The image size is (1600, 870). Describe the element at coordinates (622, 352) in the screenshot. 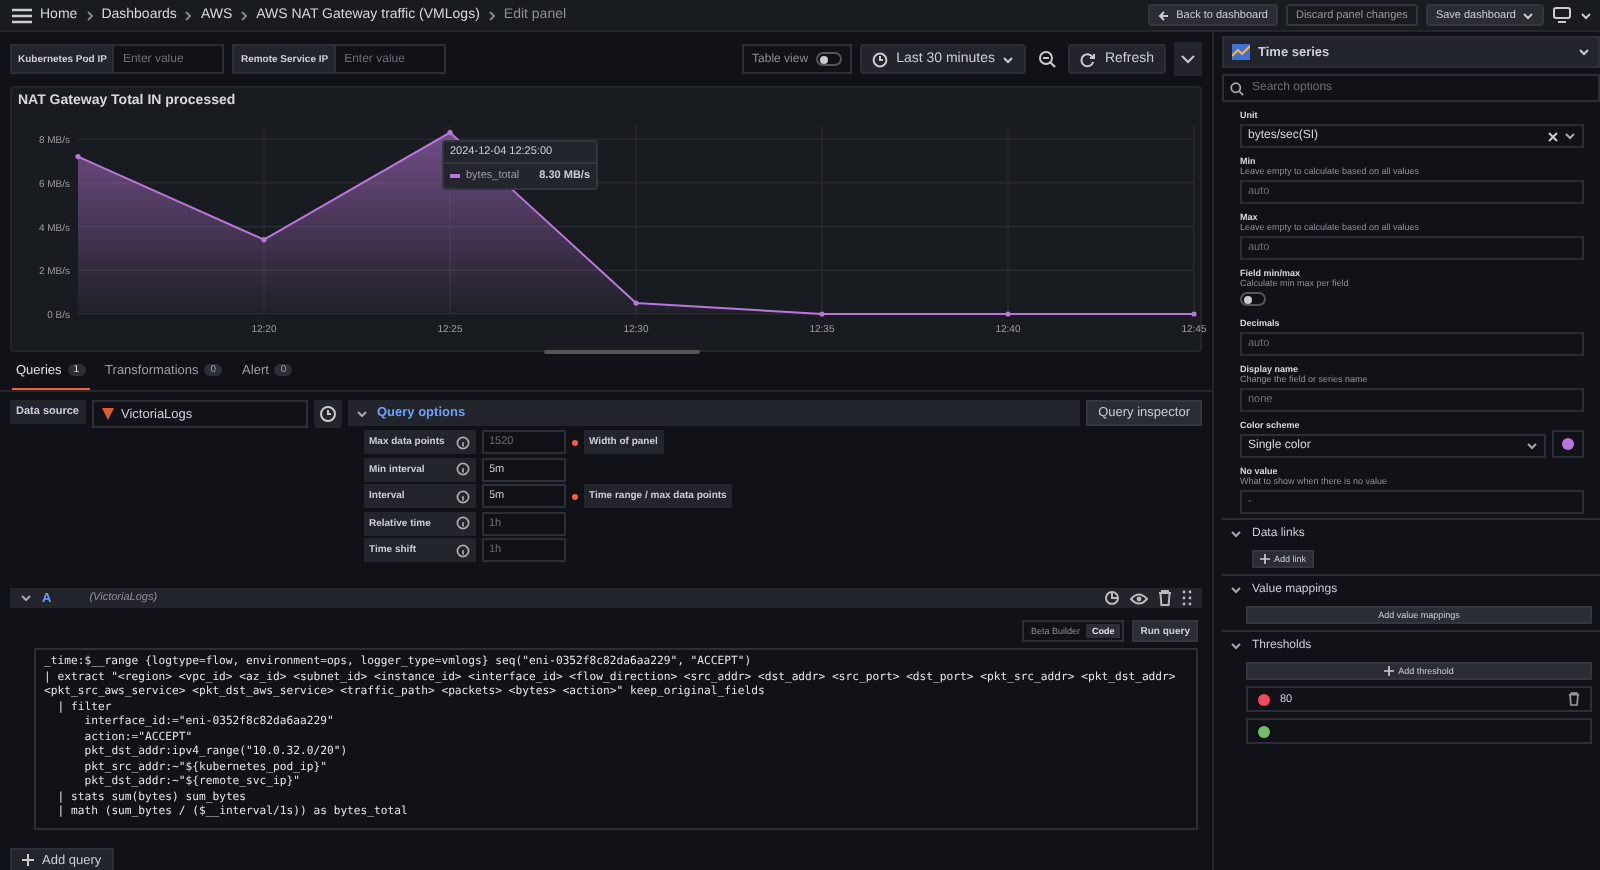

I see `scroll-handle` at that location.